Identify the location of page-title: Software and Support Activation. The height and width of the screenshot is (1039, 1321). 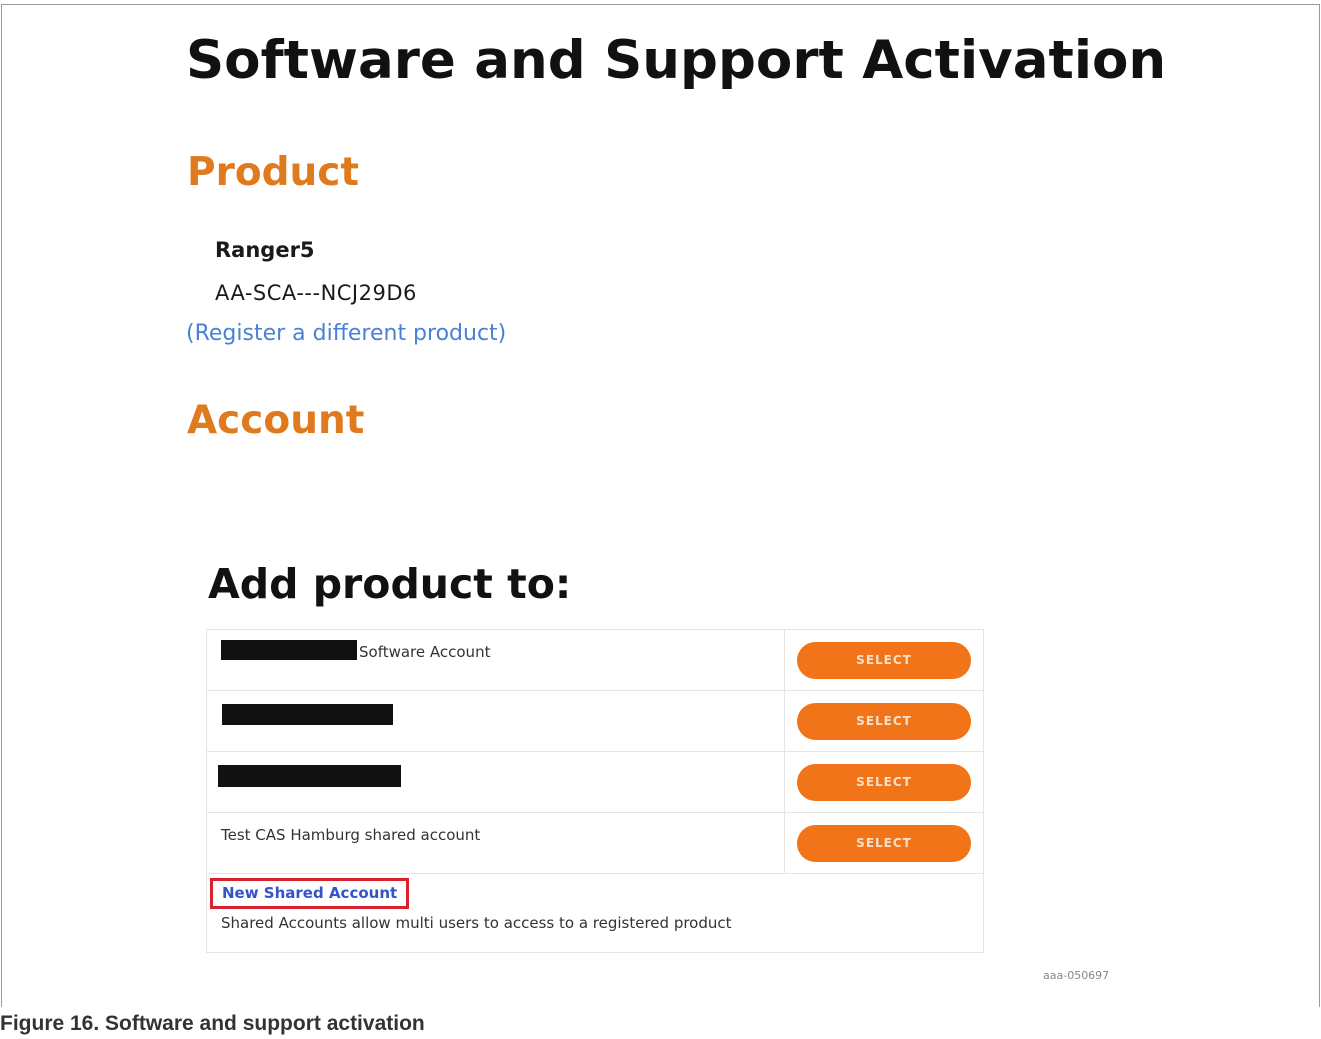
(676, 60).